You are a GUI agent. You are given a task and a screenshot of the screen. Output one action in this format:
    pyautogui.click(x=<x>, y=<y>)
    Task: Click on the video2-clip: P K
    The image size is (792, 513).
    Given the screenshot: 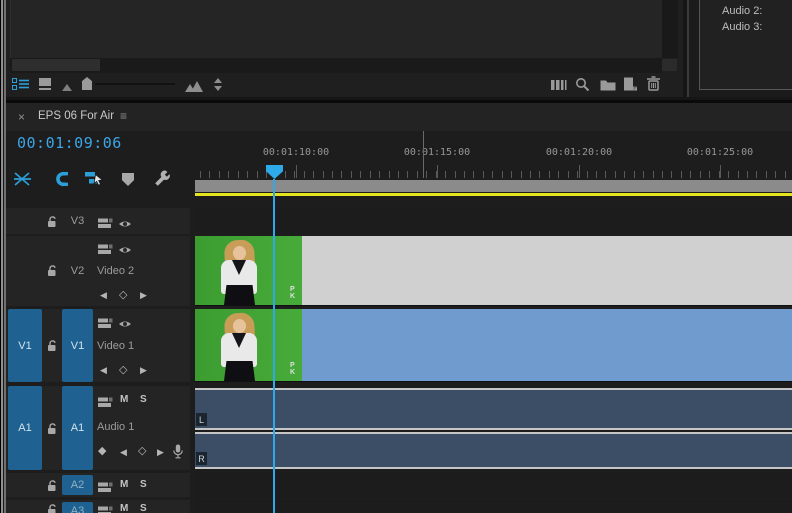 What is the action you would take?
    pyautogui.click(x=493, y=271)
    